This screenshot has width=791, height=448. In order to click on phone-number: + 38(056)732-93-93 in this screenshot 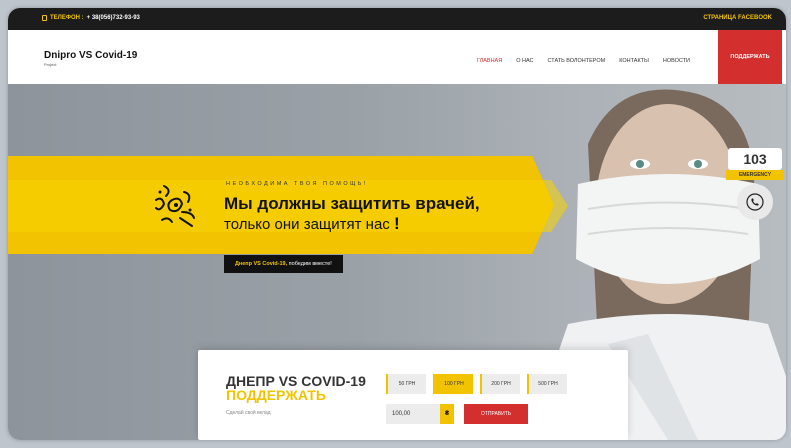, I will do `click(113, 18)`.